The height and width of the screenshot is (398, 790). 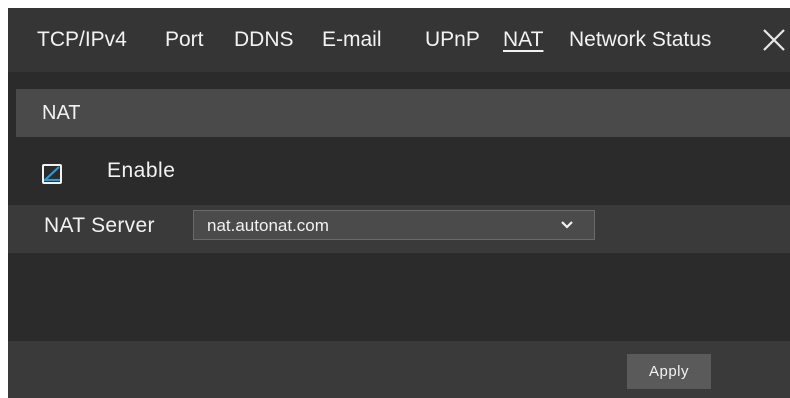 I want to click on close-icon, so click(x=774, y=40).